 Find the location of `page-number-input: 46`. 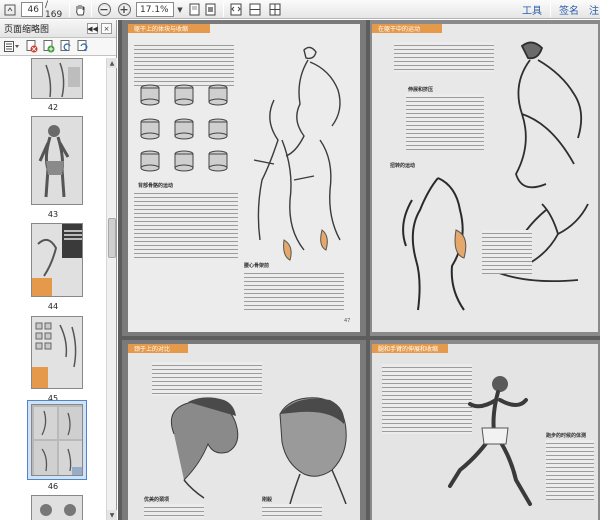

page-number-input: 46 is located at coordinates (32, 9).